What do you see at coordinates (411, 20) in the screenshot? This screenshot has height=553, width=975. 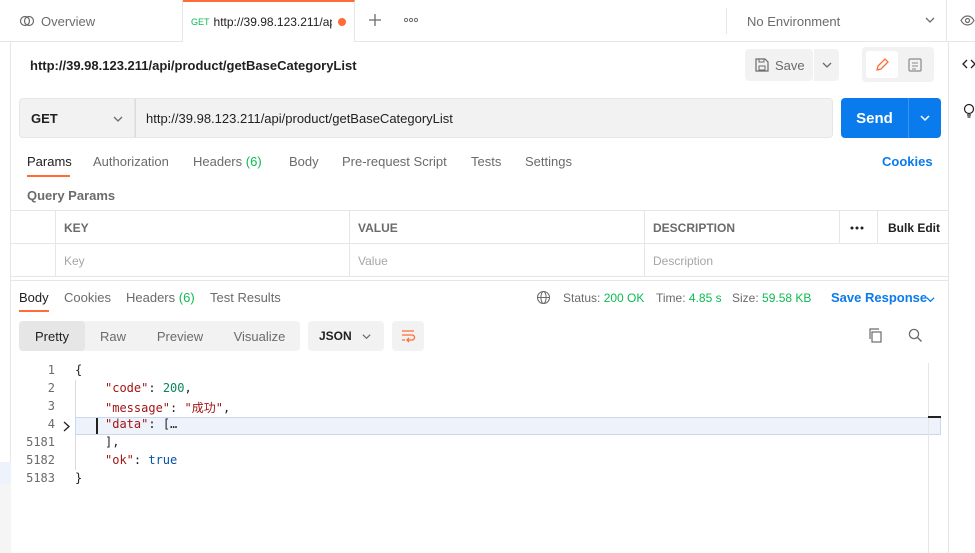 I see `more-tabs-icon` at bounding box center [411, 20].